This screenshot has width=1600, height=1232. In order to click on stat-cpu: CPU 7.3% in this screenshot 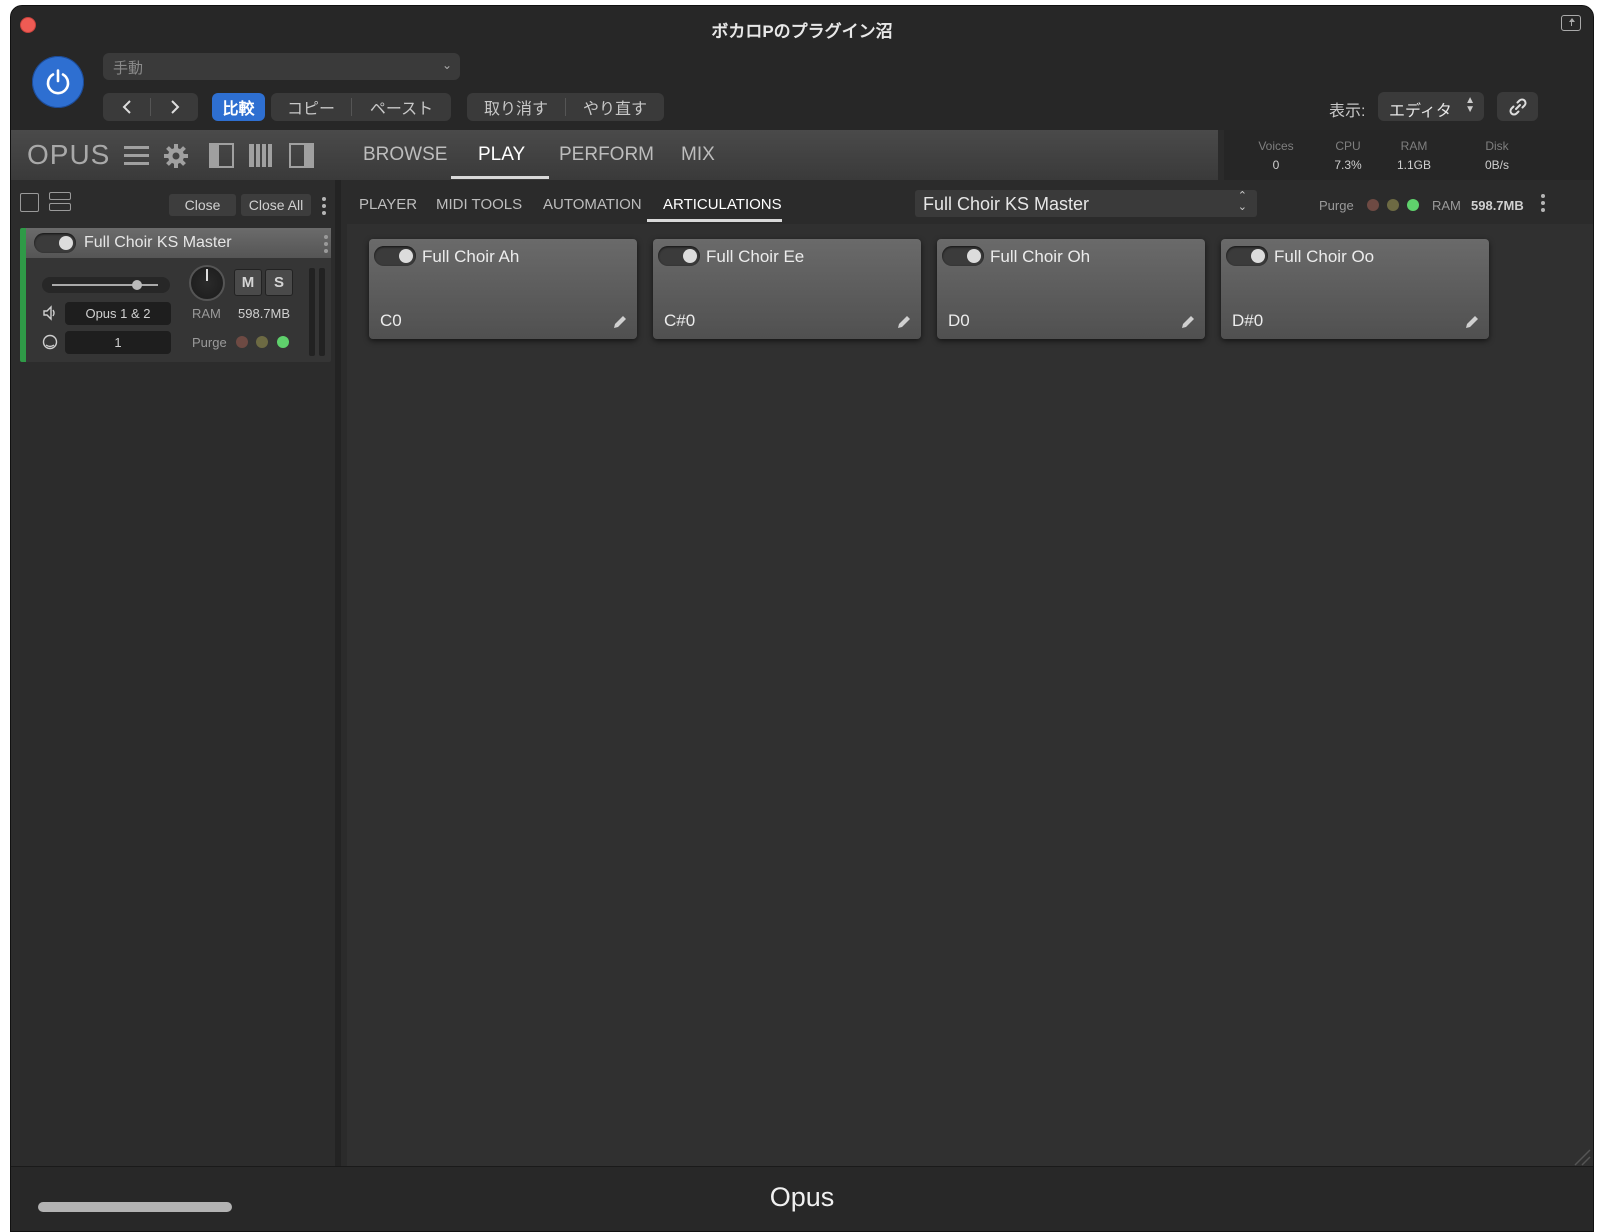, I will do `click(1348, 155)`.